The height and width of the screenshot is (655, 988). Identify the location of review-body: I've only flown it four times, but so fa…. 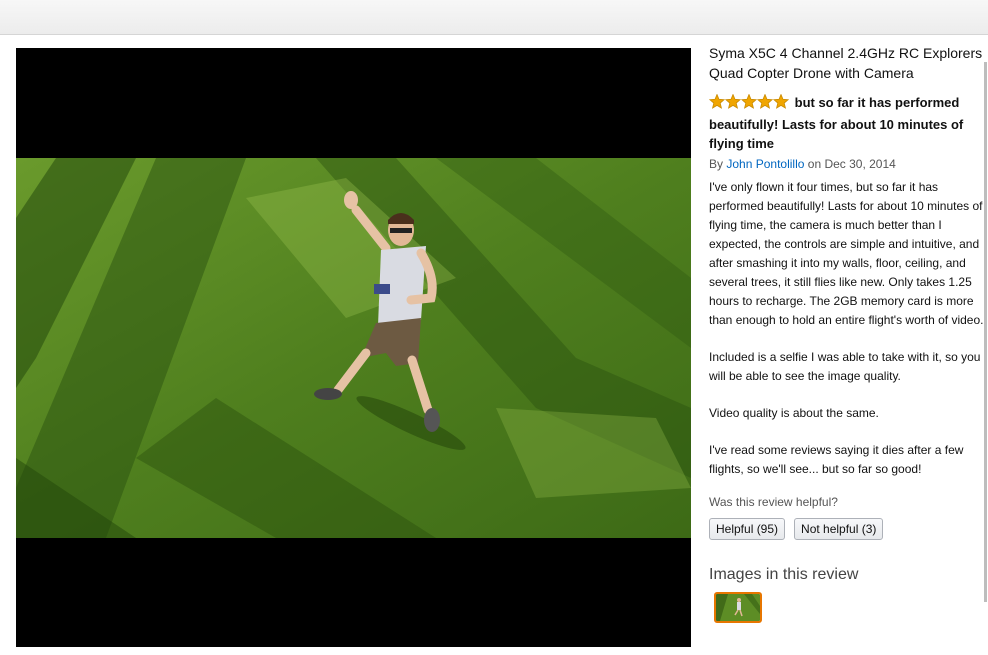
(847, 328).